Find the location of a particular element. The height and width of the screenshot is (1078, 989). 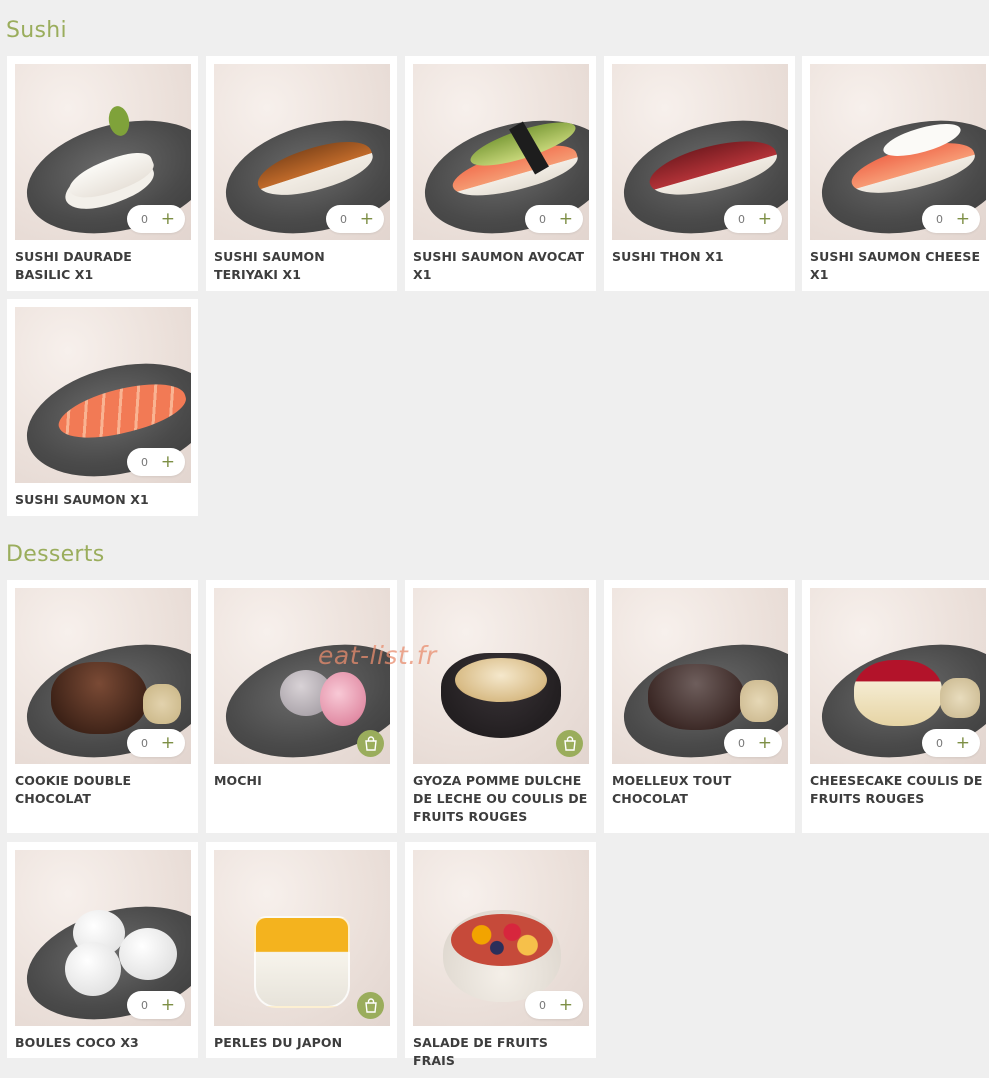

product-name: SUSHI SAUMON CHEESE X1 is located at coordinates (895, 265).